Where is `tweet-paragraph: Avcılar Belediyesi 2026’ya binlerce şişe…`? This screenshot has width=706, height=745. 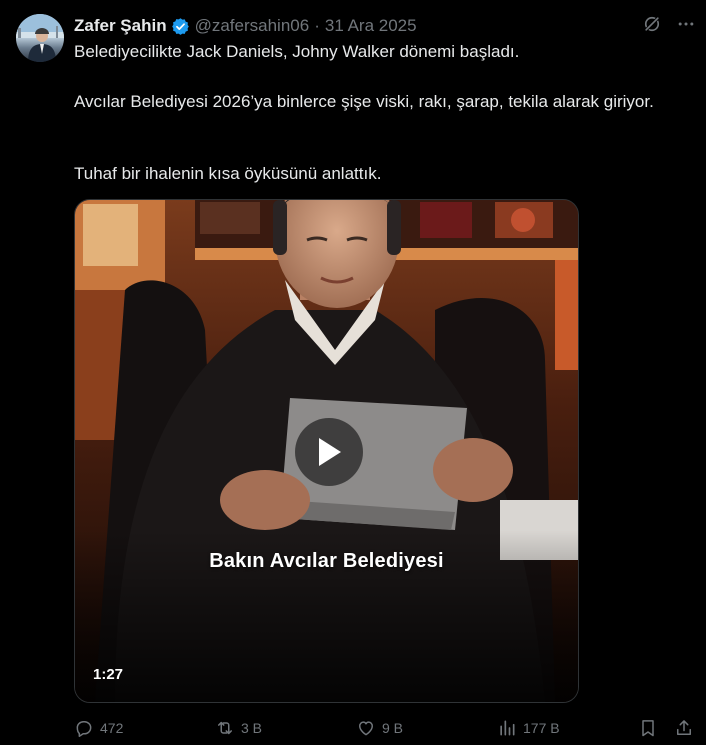 tweet-paragraph: Avcılar Belediyesi 2026’ya binlerce şişe… is located at coordinates (364, 101).